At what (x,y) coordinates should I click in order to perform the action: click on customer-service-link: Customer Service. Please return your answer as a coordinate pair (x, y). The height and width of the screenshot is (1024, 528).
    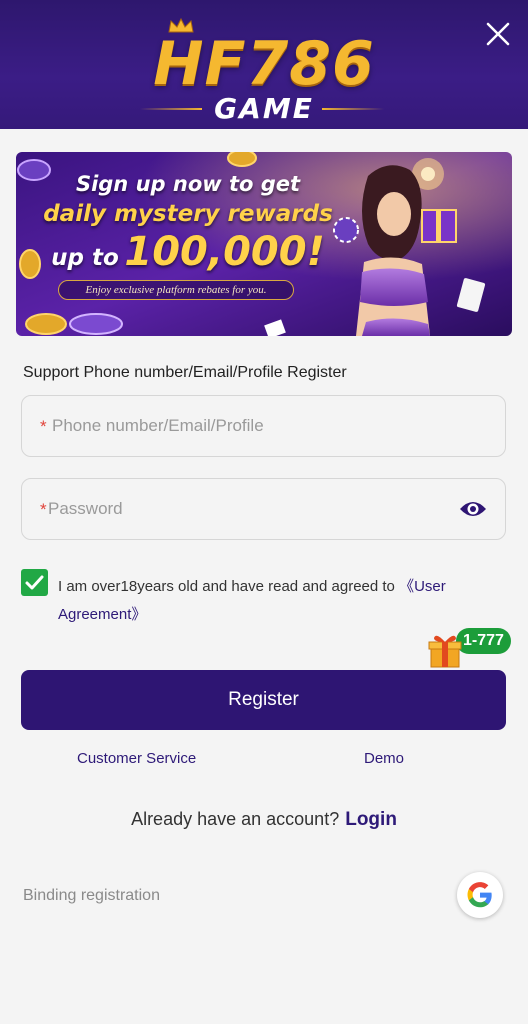
    Looking at the image, I should click on (136, 758).